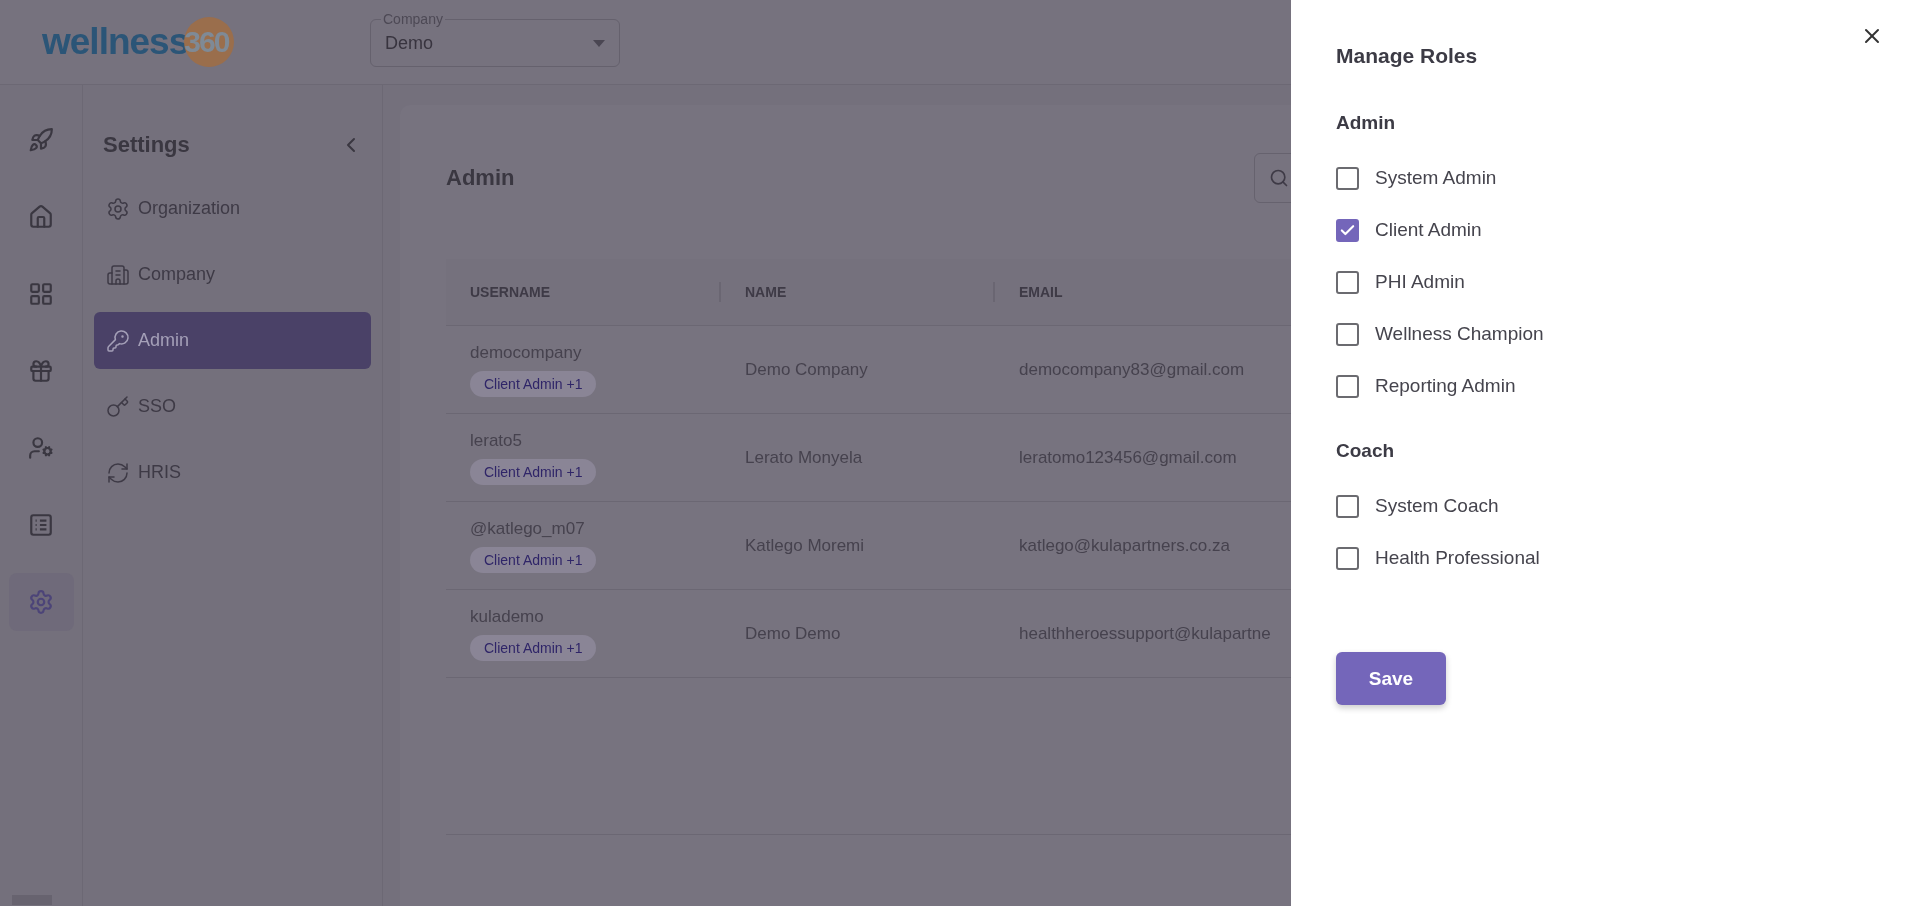  I want to click on role-label: PHI Admin, so click(1420, 282).